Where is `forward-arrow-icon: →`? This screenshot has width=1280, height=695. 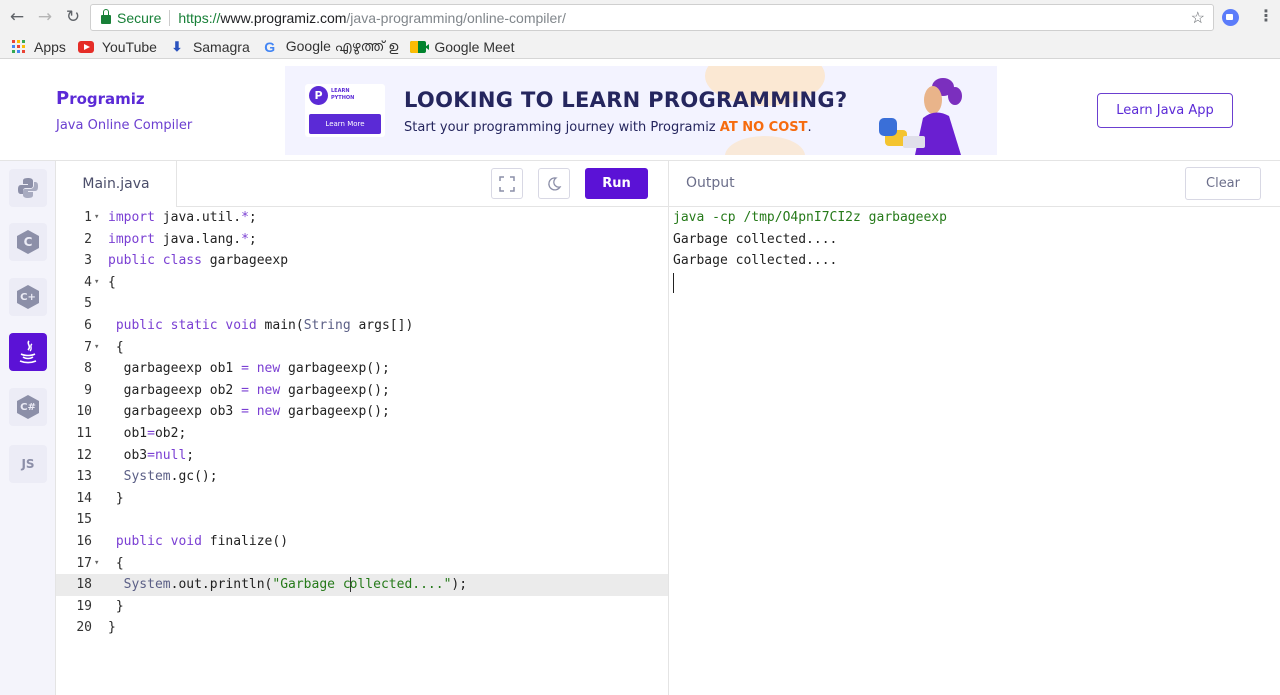
forward-arrow-icon: → is located at coordinates (45, 17).